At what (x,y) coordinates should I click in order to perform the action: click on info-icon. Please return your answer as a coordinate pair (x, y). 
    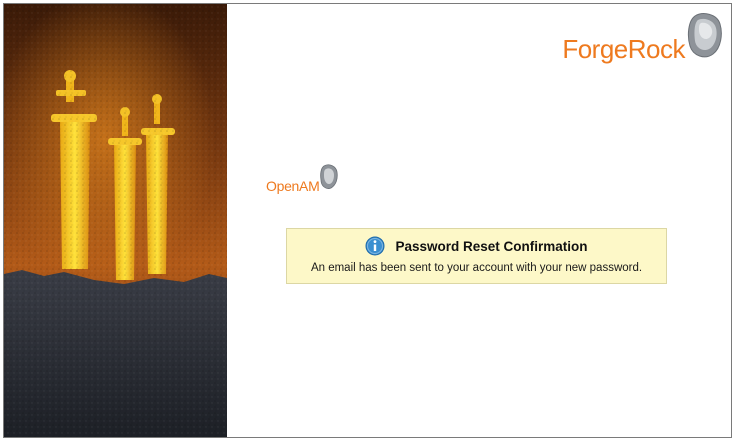
    Looking at the image, I should click on (375, 246).